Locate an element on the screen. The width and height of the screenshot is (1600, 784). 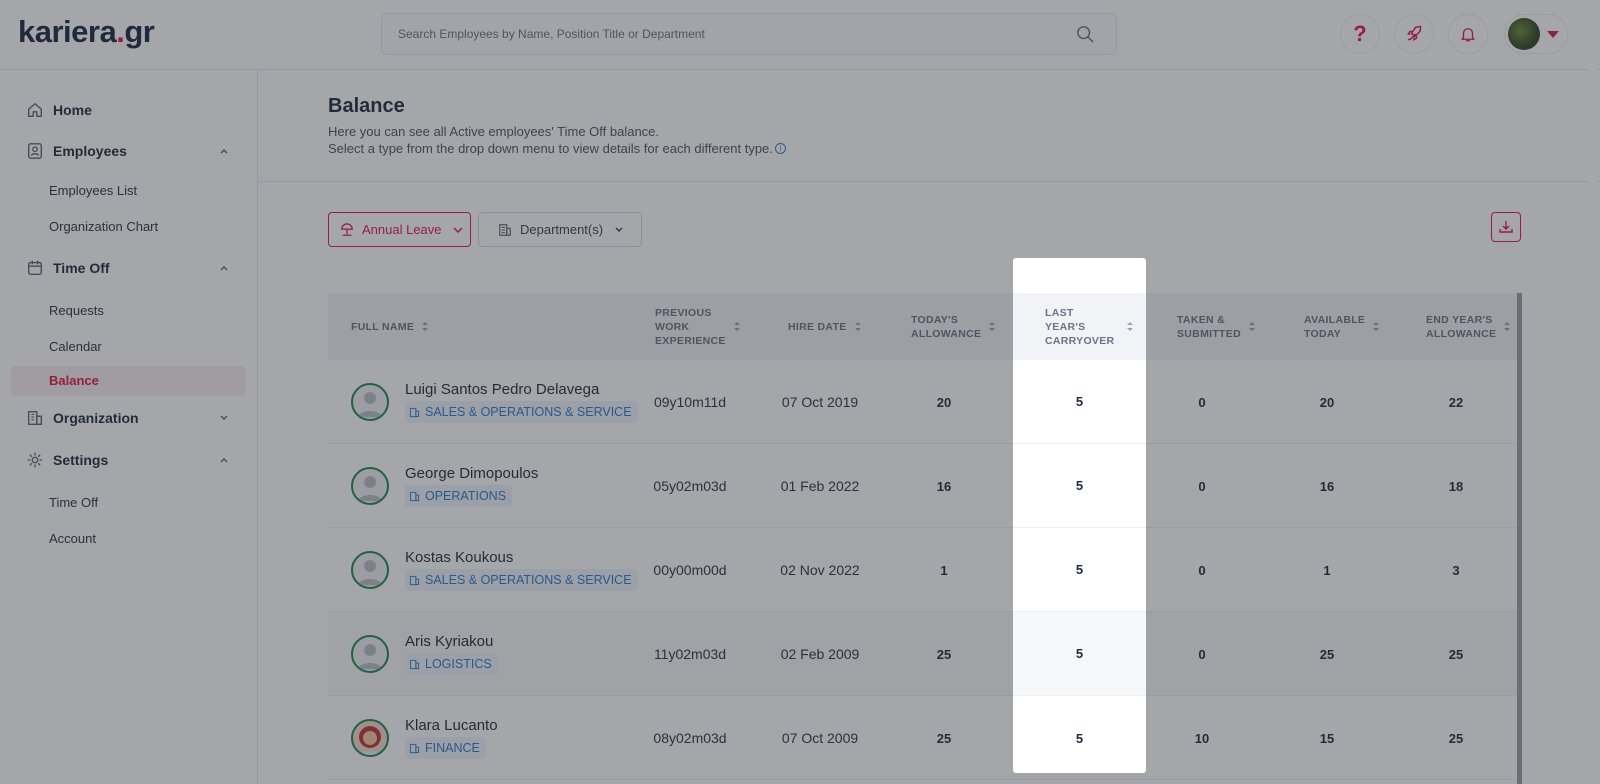
employee-name: Kostas Koukous is located at coordinates (459, 557).